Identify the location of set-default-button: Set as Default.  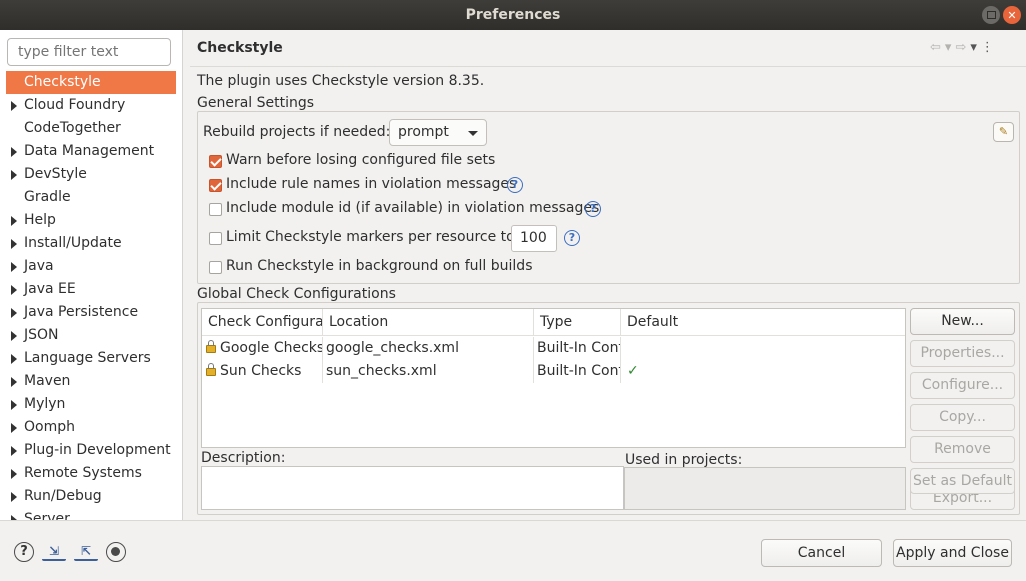
(962, 481).